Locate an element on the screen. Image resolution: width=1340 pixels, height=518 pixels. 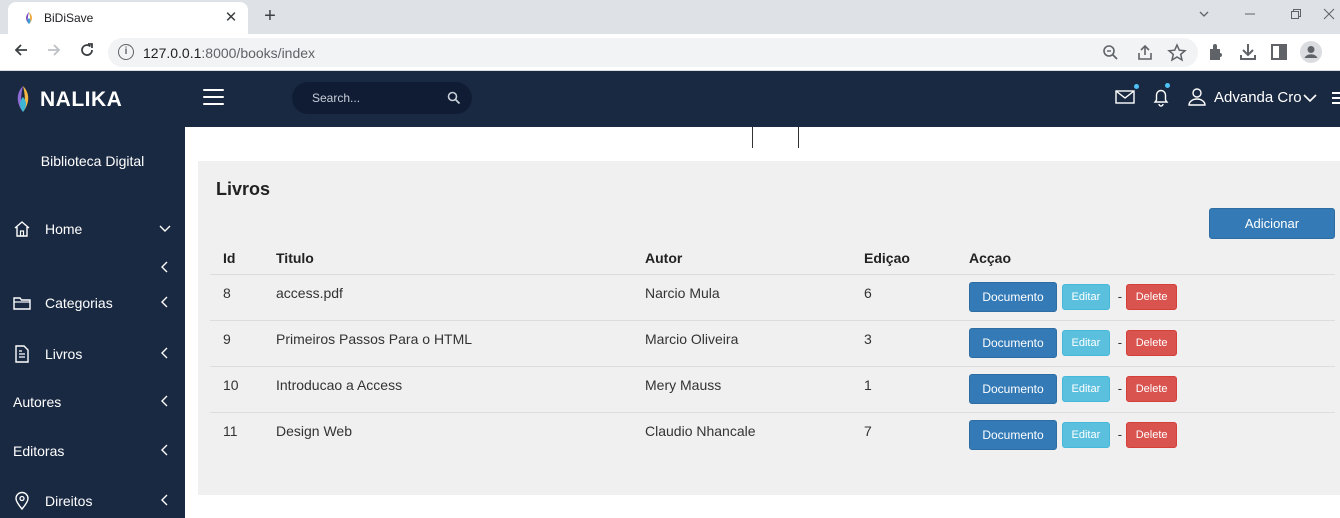
extensions-icon is located at coordinates (1217, 52).